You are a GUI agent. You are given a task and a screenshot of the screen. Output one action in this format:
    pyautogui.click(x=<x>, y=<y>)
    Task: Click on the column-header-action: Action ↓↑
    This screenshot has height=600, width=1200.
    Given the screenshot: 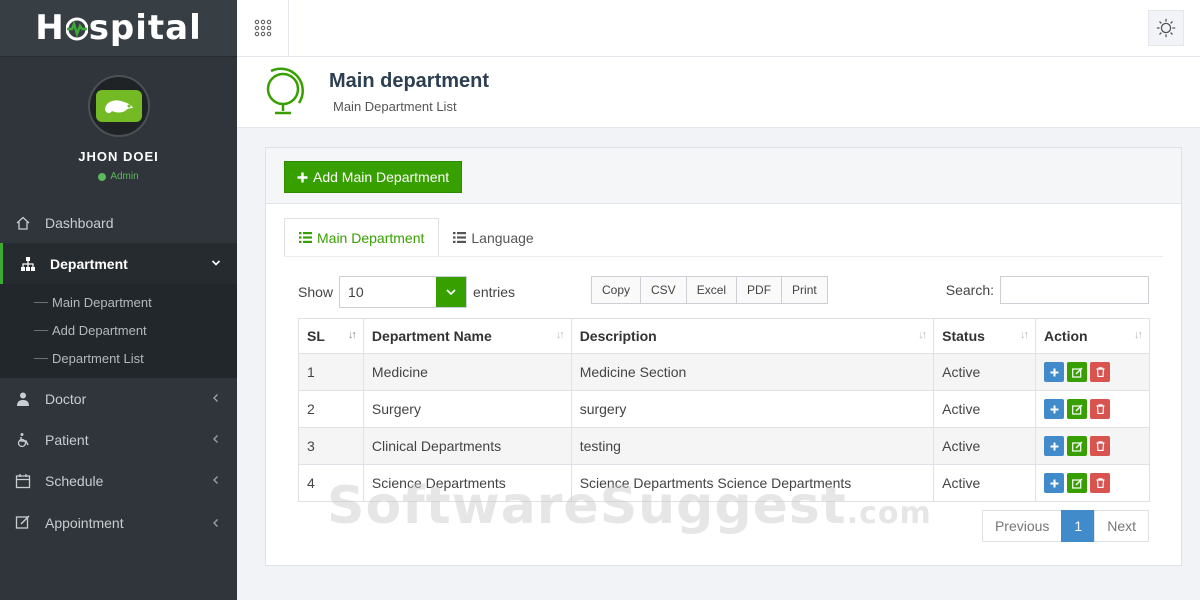 What is the action you would take?
    pyautogui.click(x=1092, y=336)
    